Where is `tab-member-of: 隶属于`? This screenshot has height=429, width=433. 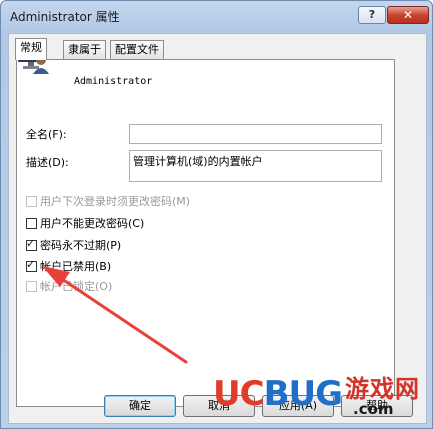 tab-member-of: 隶属于 is located at coordinates (84, 49).